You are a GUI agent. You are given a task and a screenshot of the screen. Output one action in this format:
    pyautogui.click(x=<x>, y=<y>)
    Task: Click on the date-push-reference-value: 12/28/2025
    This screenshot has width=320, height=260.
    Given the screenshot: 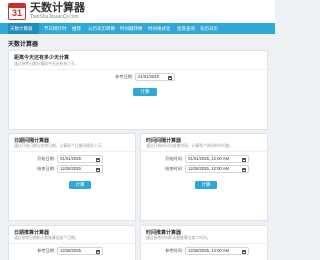 What is the action you would take?
    pyautogui.click(x=70, y=250)
    